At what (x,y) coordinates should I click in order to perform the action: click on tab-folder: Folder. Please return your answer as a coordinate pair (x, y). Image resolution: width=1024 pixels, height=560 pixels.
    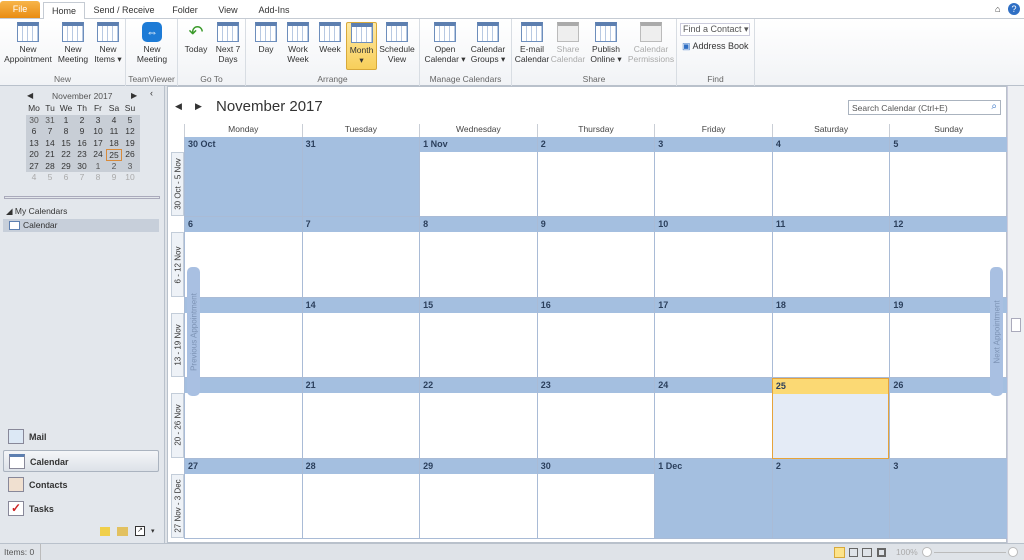
    Looking at the image, I should click on (185, 10).